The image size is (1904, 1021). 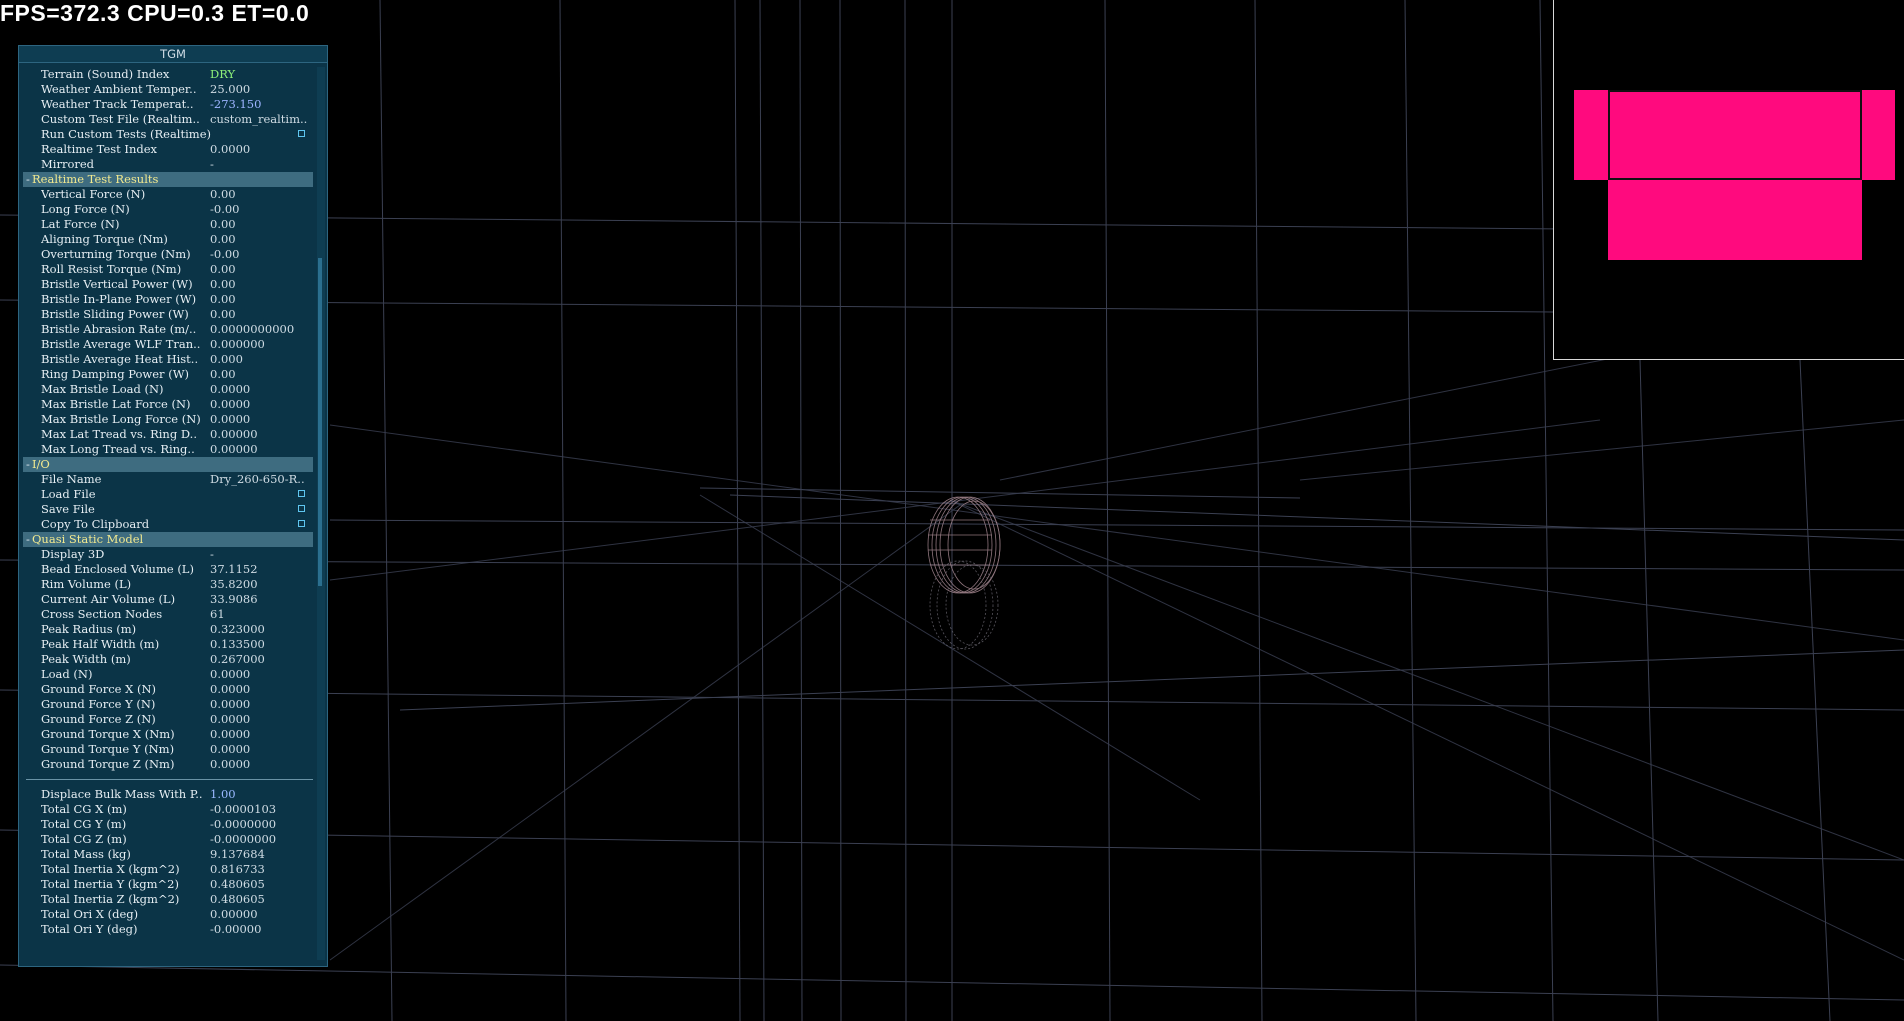 What do you see at coordinates (168, 344) in the screenshot?
I see `property-row-bristle-average-wlf-tran: Bristle Average WLF Tran.. 0.000000` at bounding box center [168, 344].